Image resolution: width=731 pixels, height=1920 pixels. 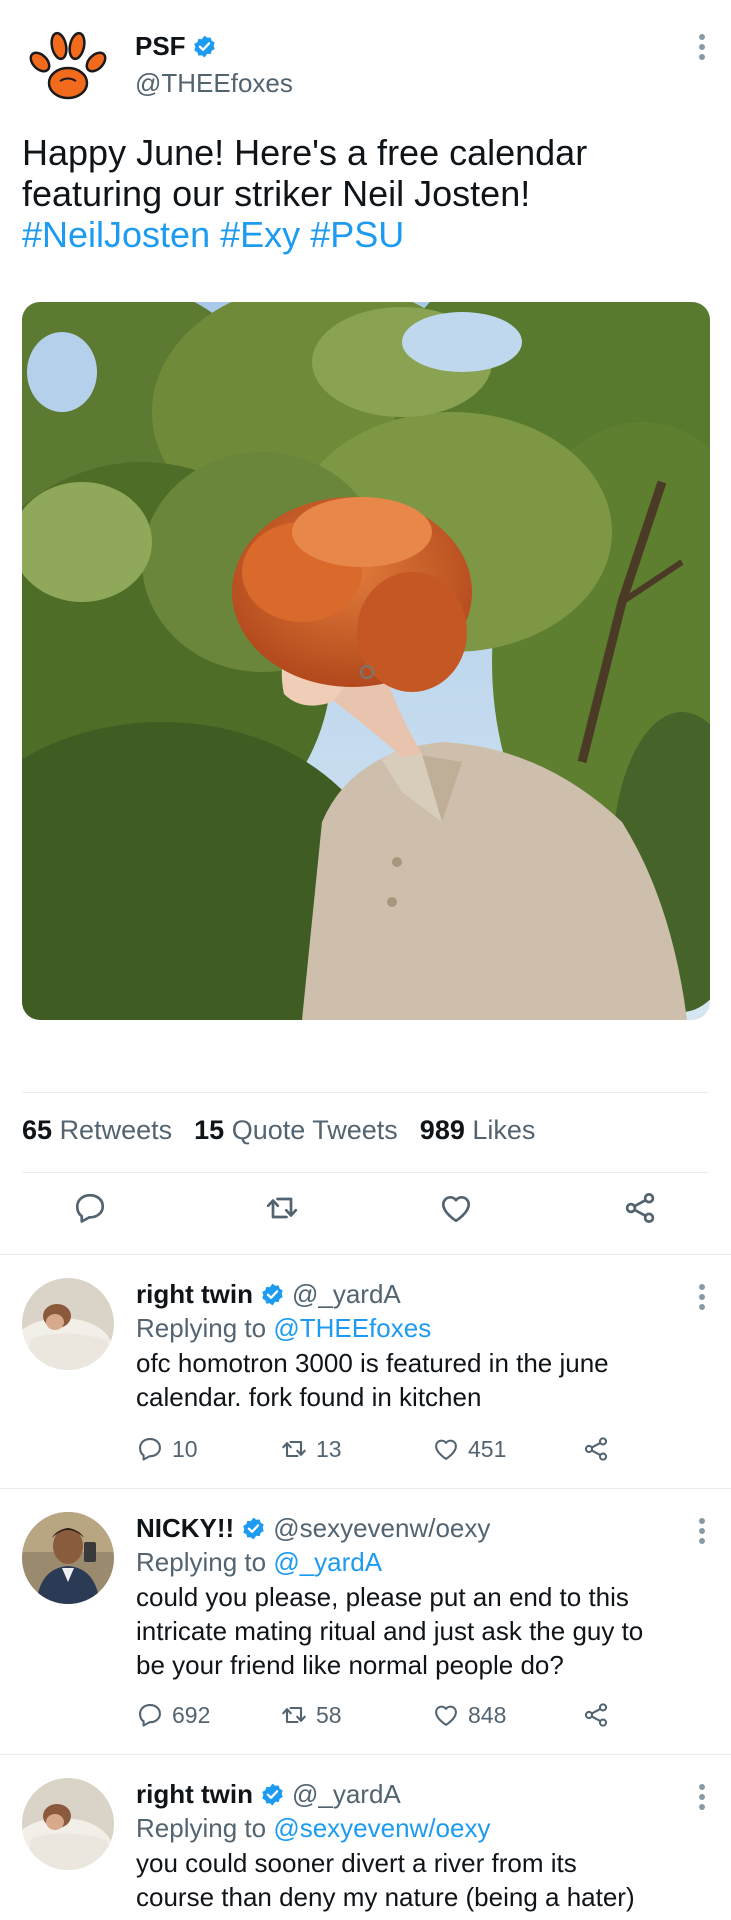 What do you see at coordinates (381, 1528) in the screenshot?
I see `reply-author-handle: @sexyevenw/oexy` at bounding box center [381, 1528].